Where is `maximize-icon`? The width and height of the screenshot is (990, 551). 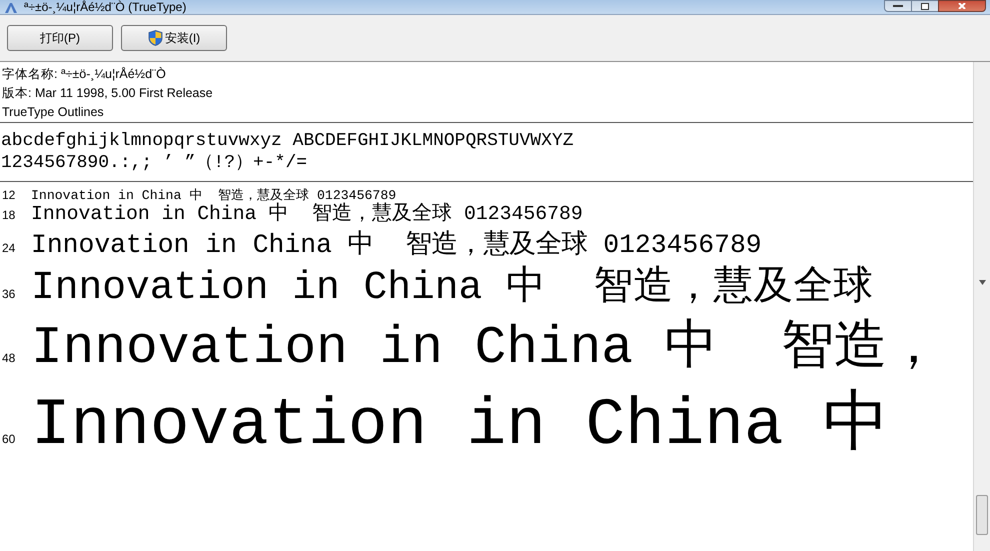
maximize-icon is located at coordinates (925, 6).